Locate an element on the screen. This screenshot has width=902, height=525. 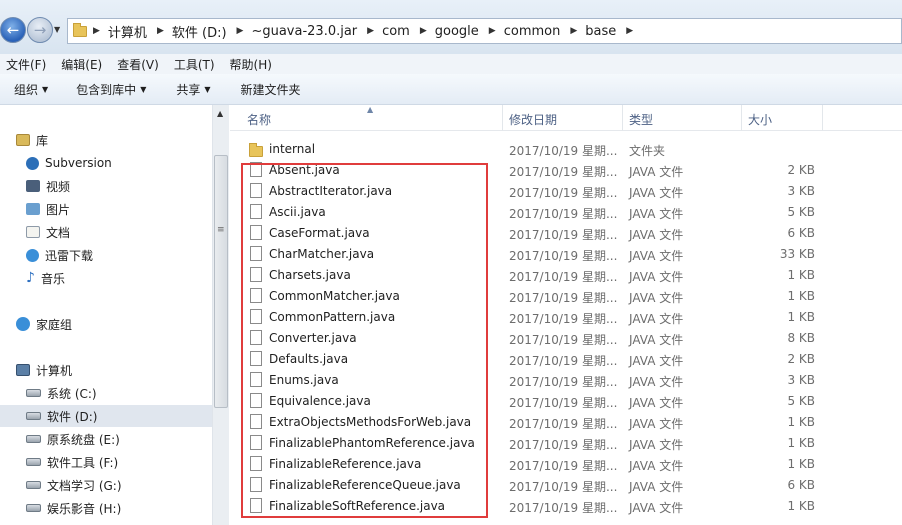
scrollbar-thumb is located at coordinates (221, 281).